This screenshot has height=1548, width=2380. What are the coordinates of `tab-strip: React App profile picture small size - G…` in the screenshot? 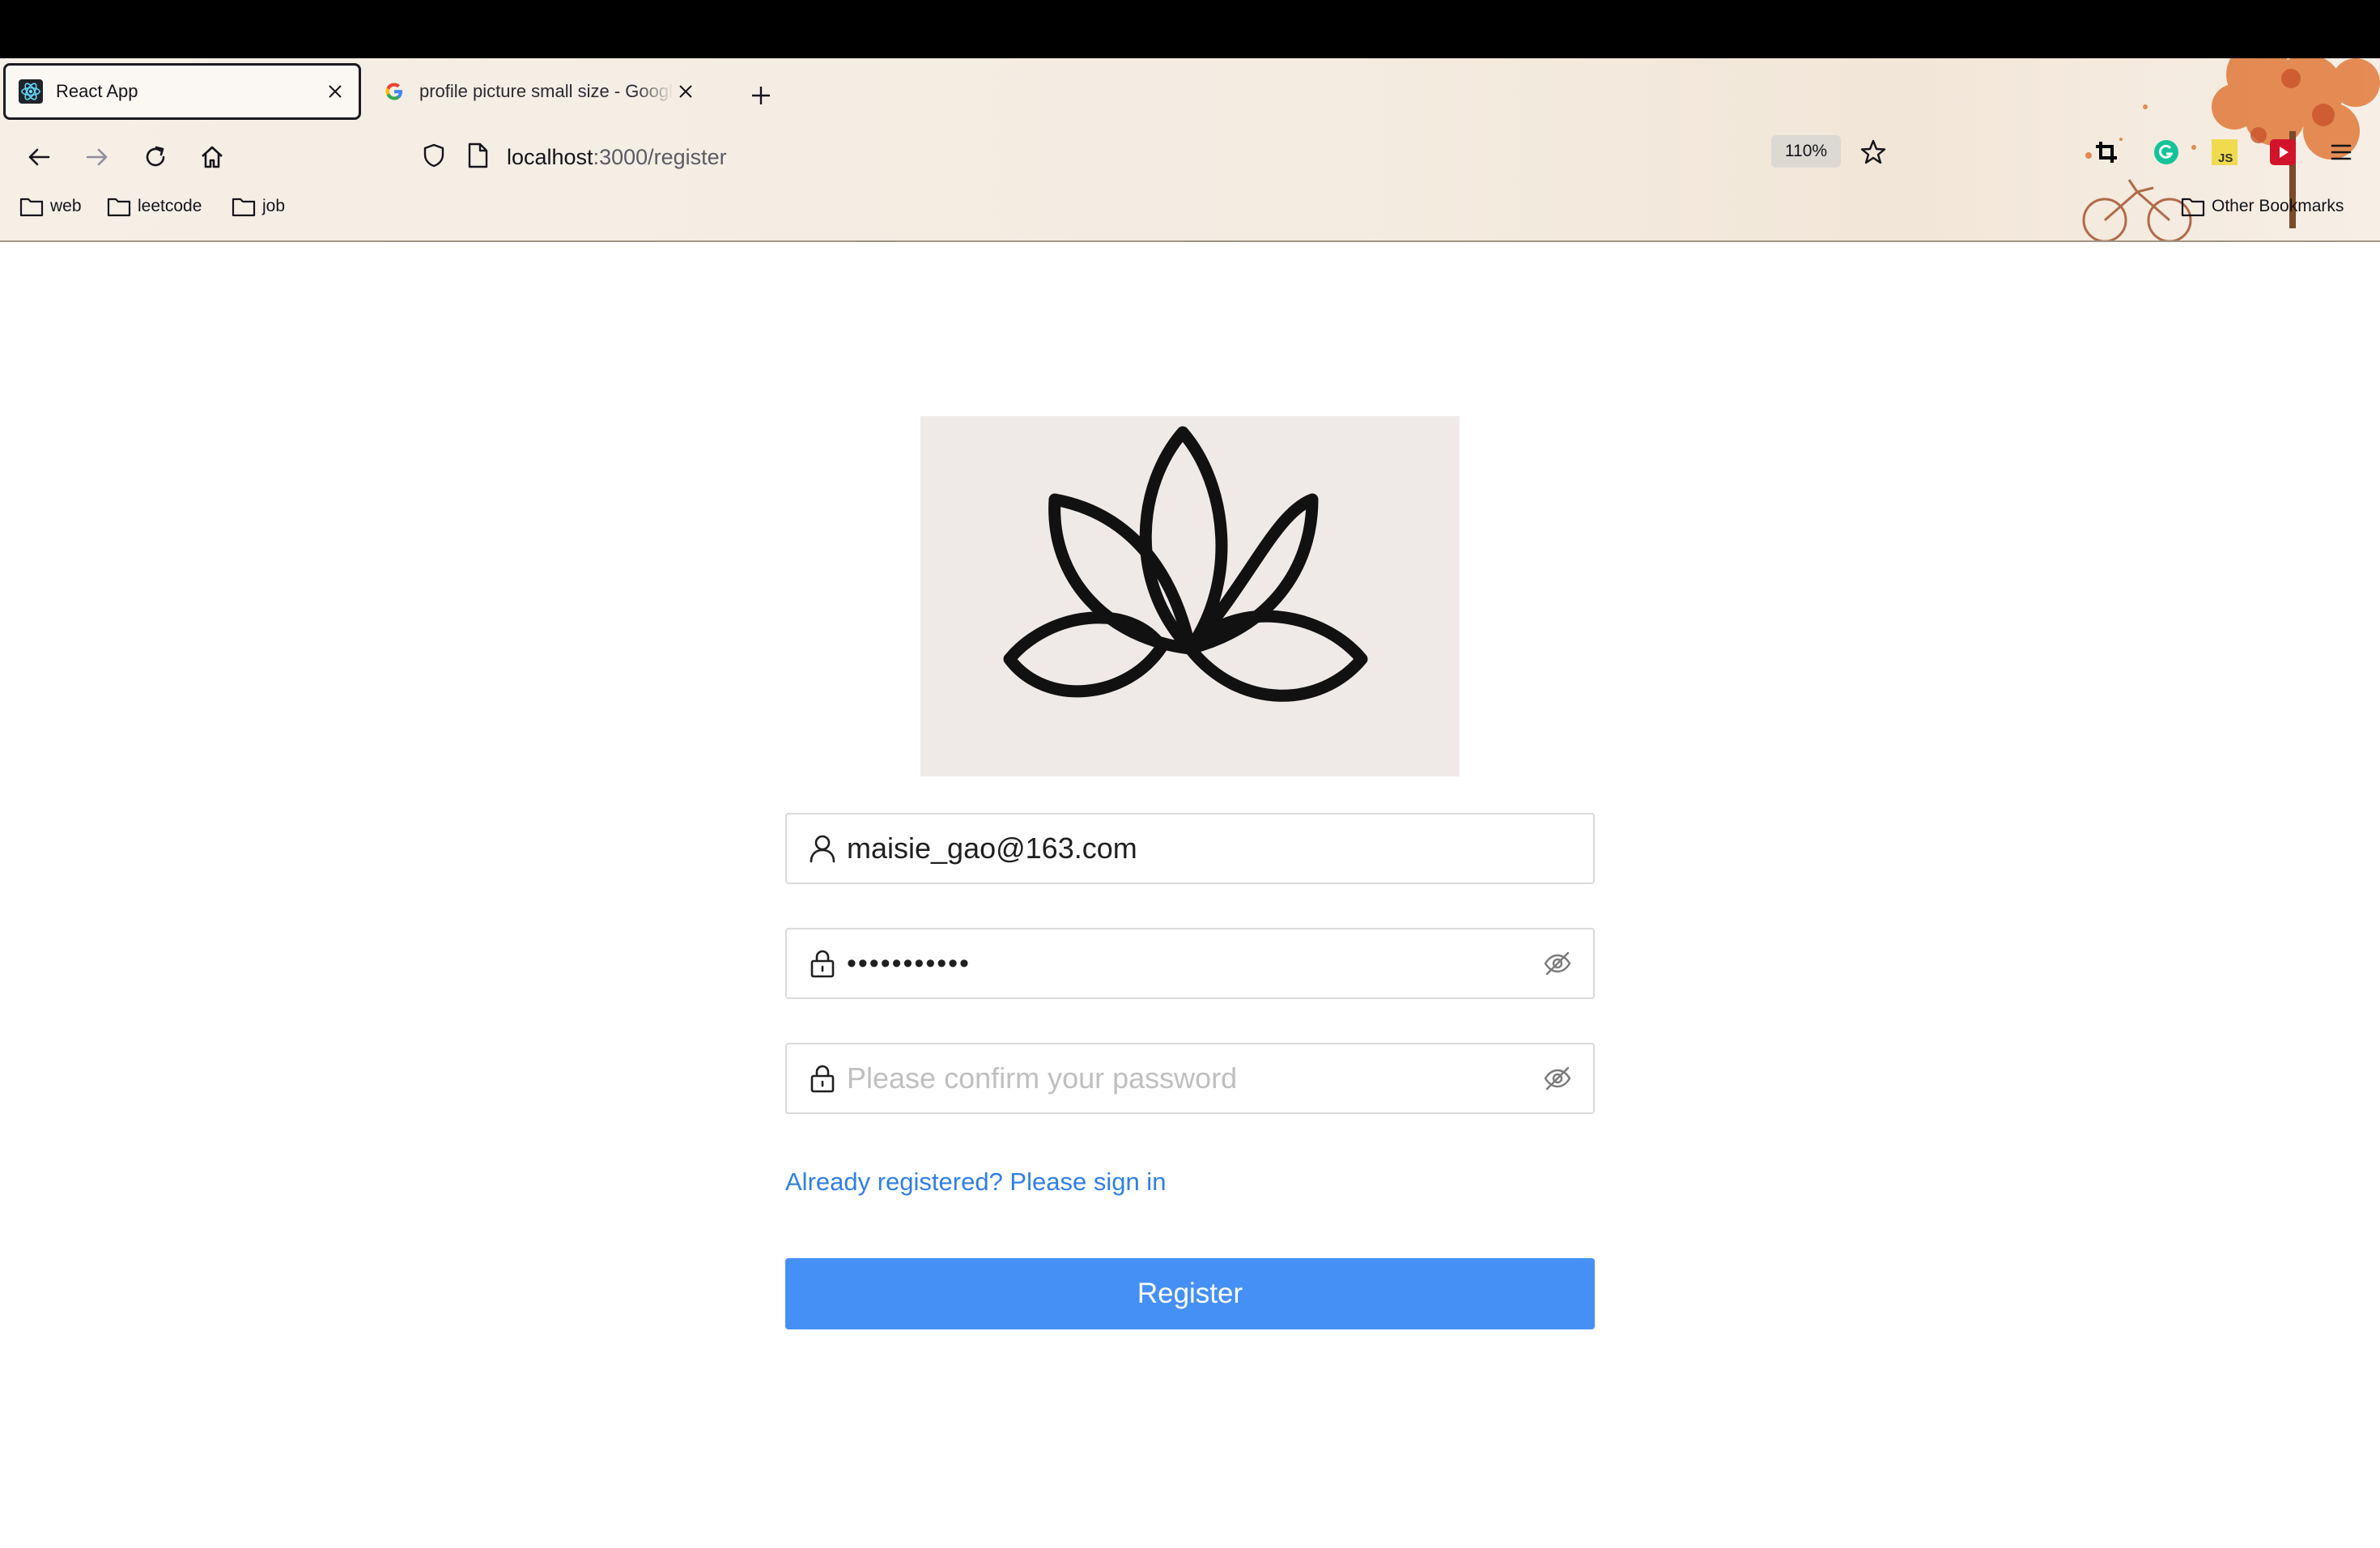 It's located at (1190, 93).